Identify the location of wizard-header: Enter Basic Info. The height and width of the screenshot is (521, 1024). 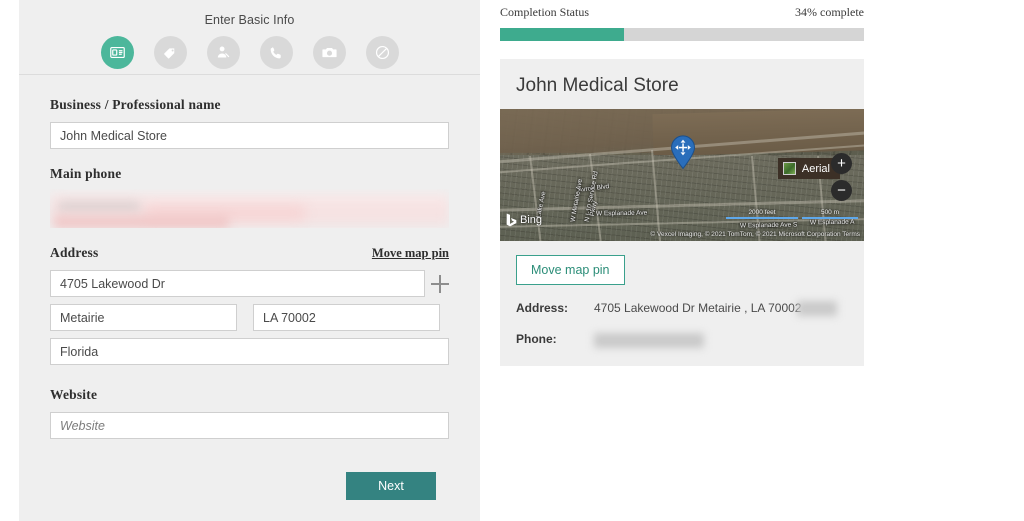
(249, 37).